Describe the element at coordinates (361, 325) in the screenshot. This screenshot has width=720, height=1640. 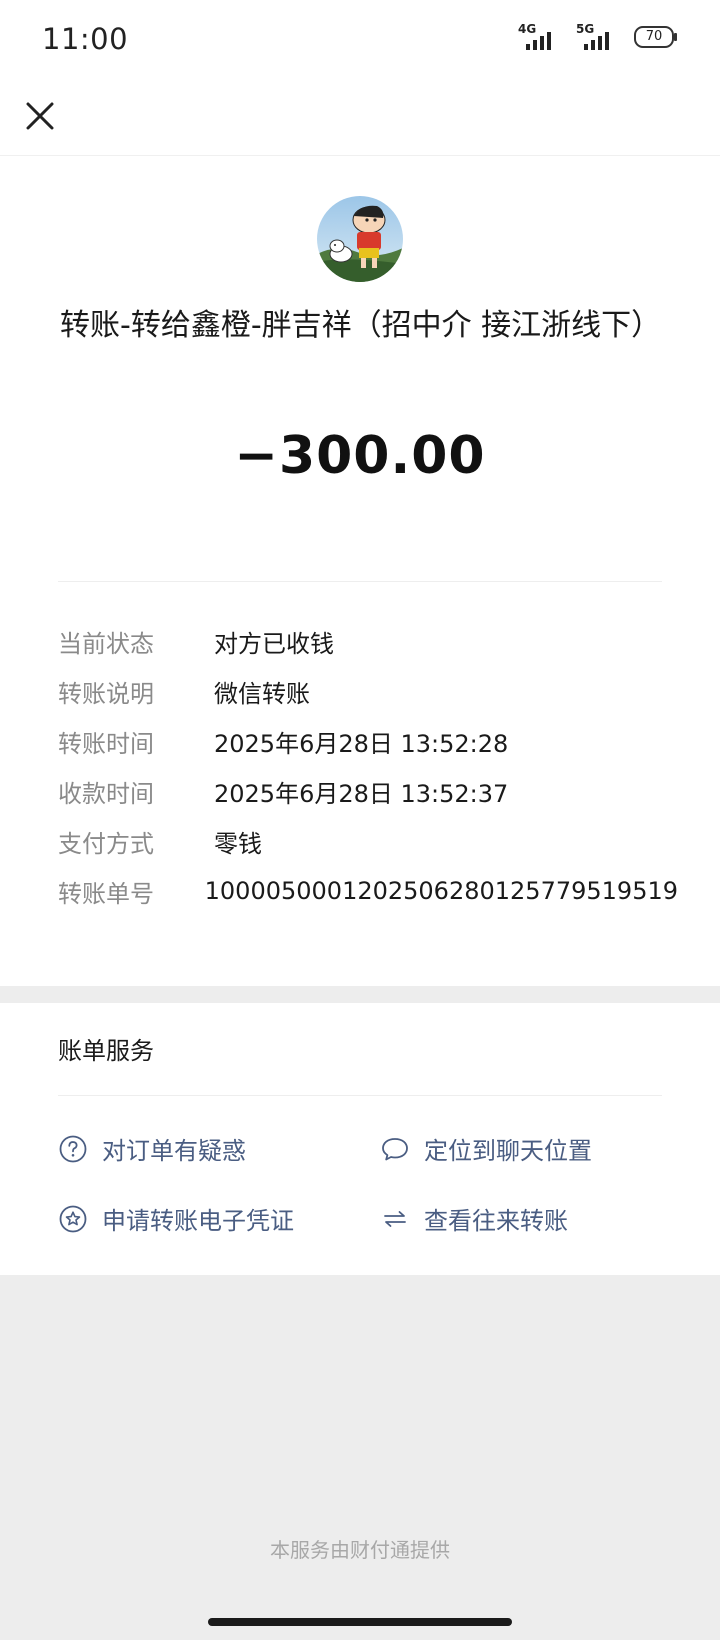
I see `transfer-title: 转账-转给鑫橙-胖吉祥（招中介 接江浙线下）` at that location.